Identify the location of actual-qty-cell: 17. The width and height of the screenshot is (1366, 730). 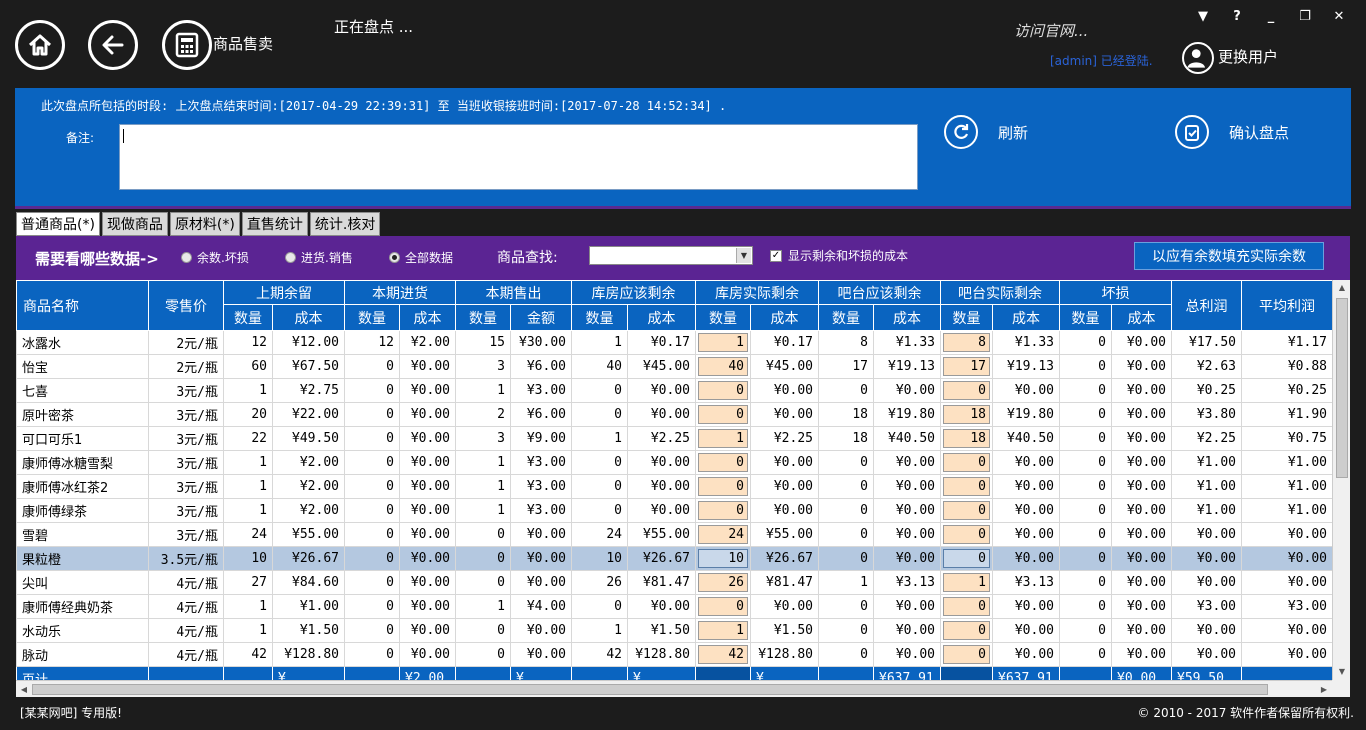
(966, 366).